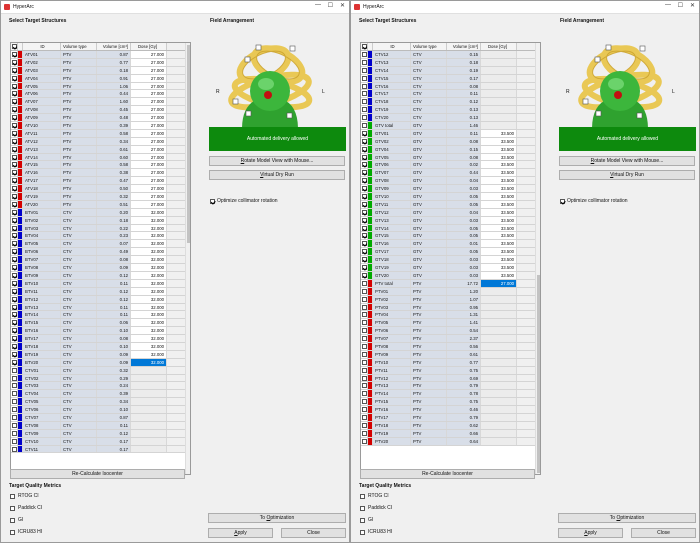 Image resolution: width=700 pixels, height=543 pixels. I want to click on close-icon: ✕, so click(342, 5).